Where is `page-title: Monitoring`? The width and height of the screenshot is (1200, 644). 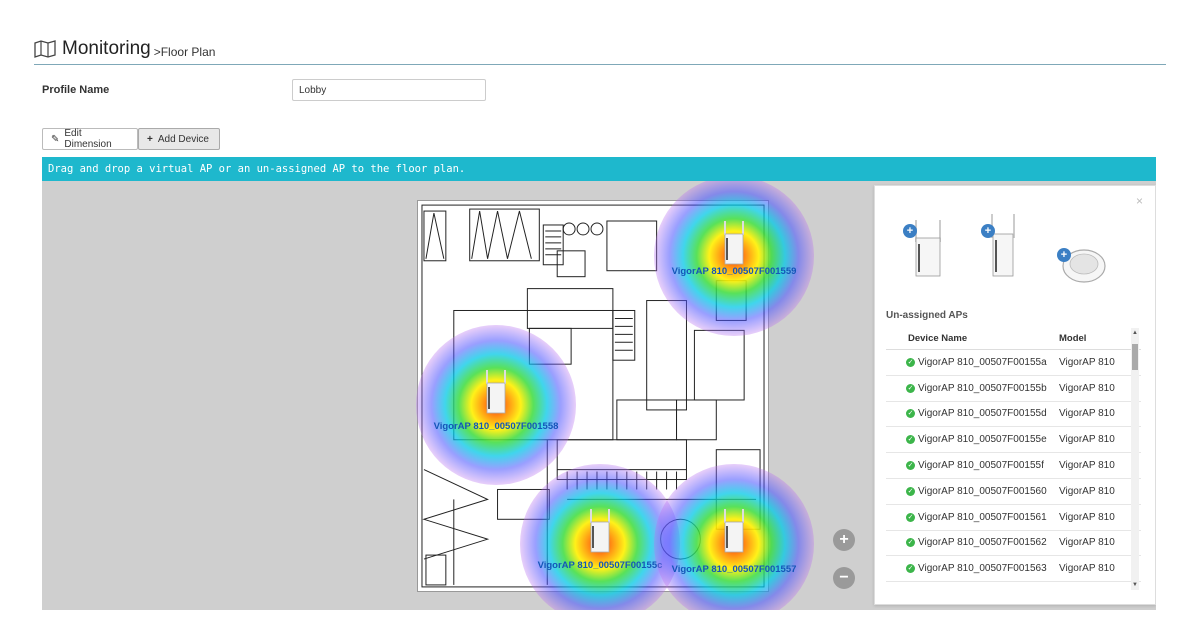
page-title: Monitoring is located at coordinates (106, 48).